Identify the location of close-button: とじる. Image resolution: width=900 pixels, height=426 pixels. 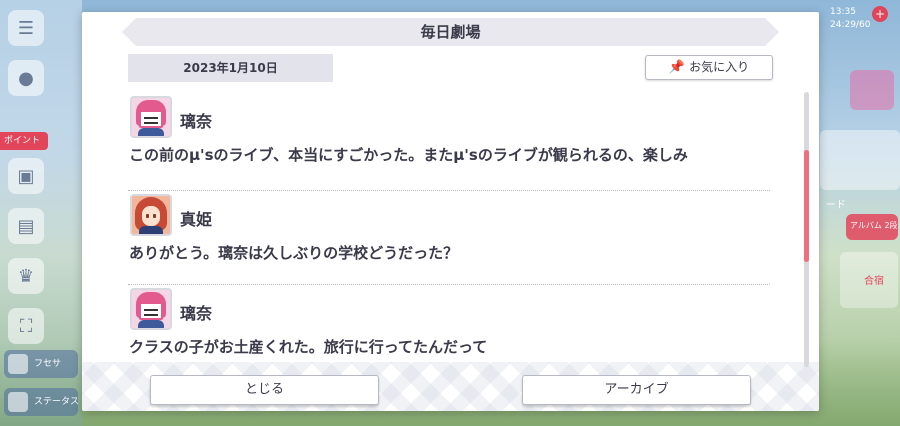
(264, 390).